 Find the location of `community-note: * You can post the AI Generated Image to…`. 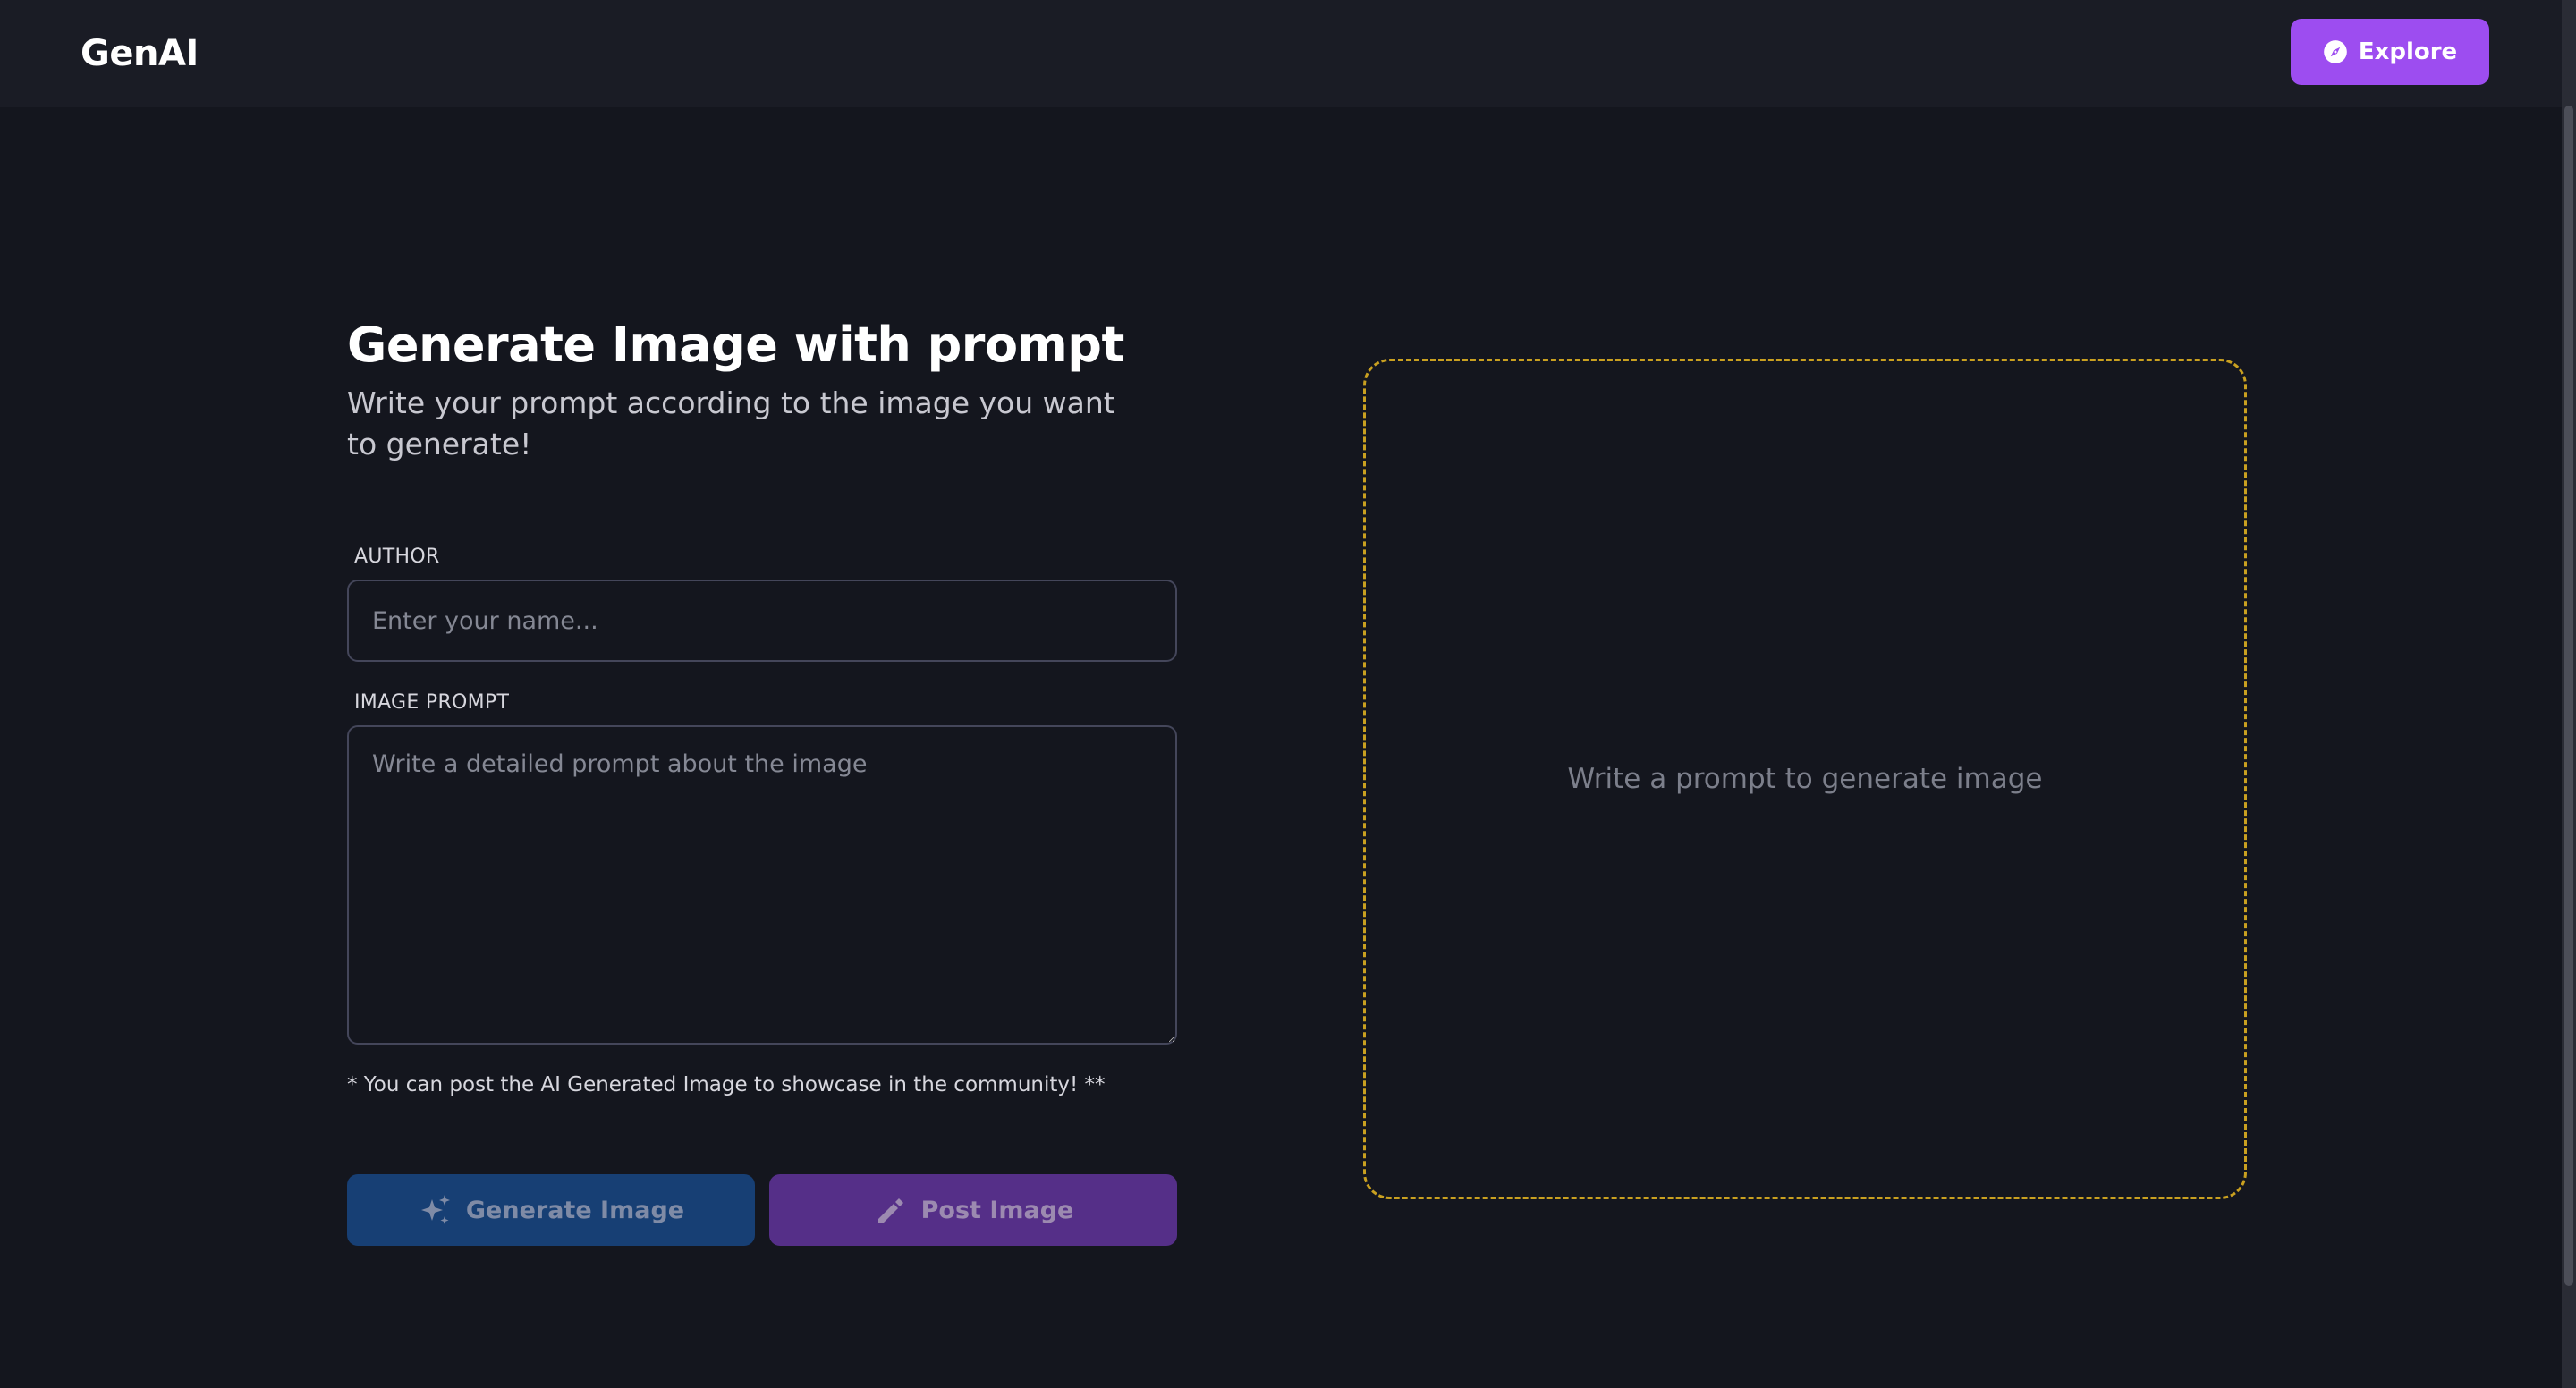

community-note: * You can post the AI Generated Image to… is located at coordinates (726, 1084).